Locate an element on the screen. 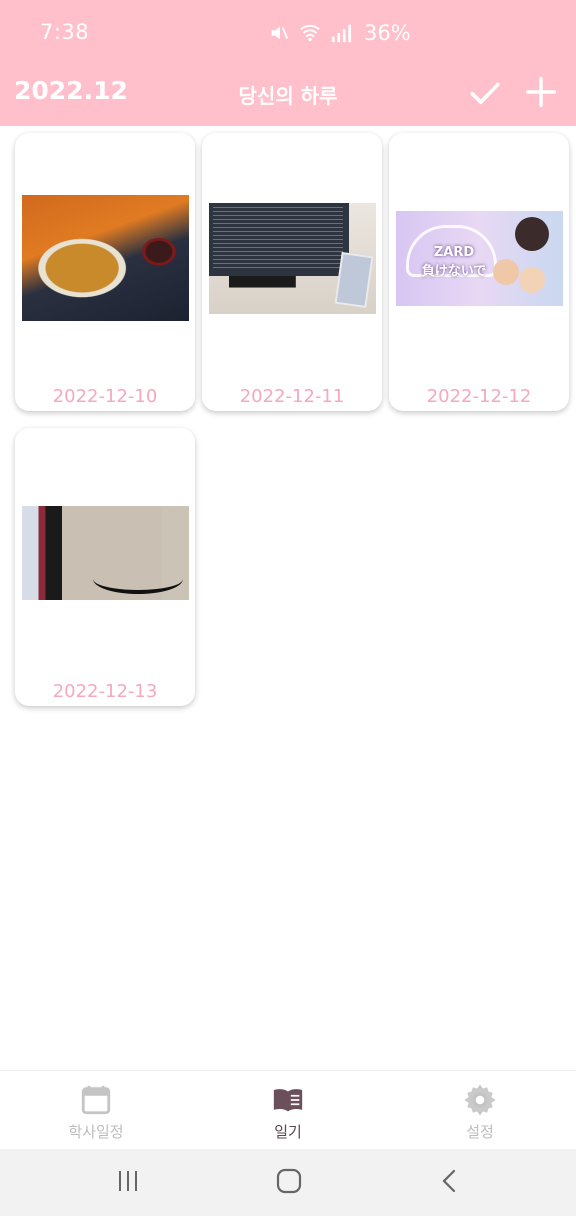 This screenshot has height=1216, width=576. bottom-nav: 학사일정 일기 설정 is located at coordinates (288, 1110).